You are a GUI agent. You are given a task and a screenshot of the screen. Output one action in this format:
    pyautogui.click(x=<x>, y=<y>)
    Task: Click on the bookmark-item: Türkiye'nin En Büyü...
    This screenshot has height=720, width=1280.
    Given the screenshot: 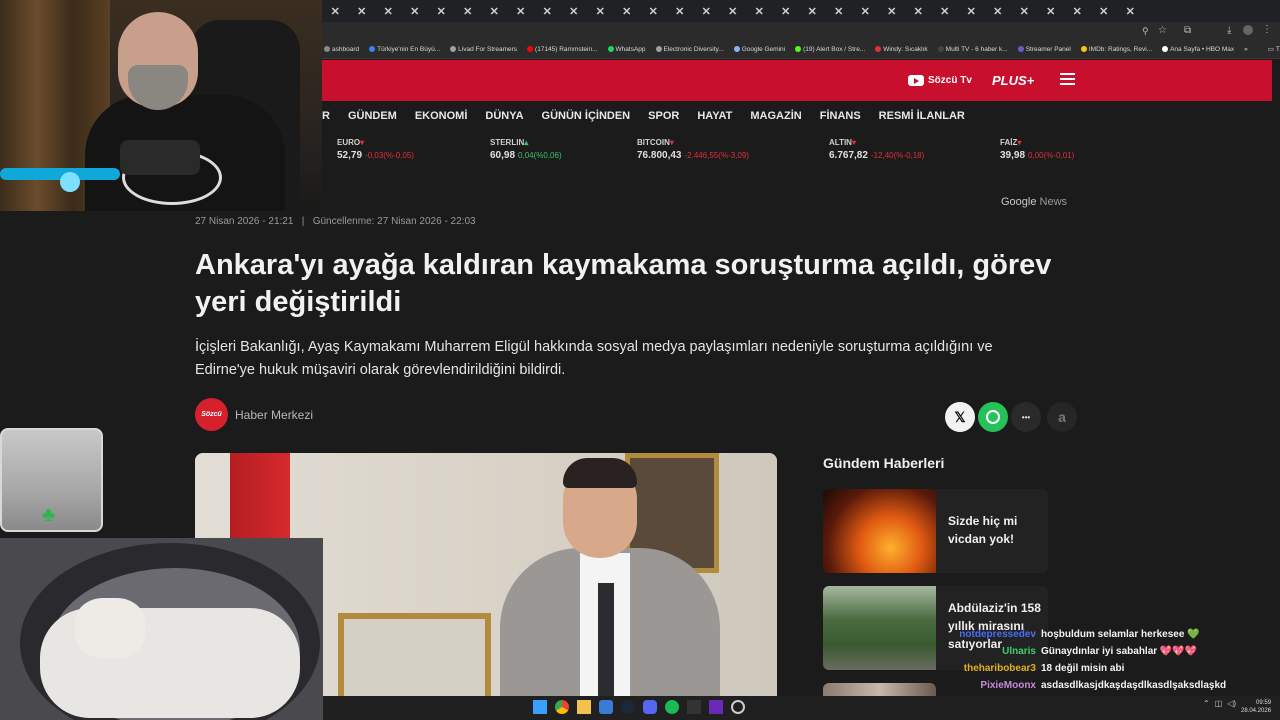 What is the action you would take?
    pyautogui.click(x=404, y=49)
    